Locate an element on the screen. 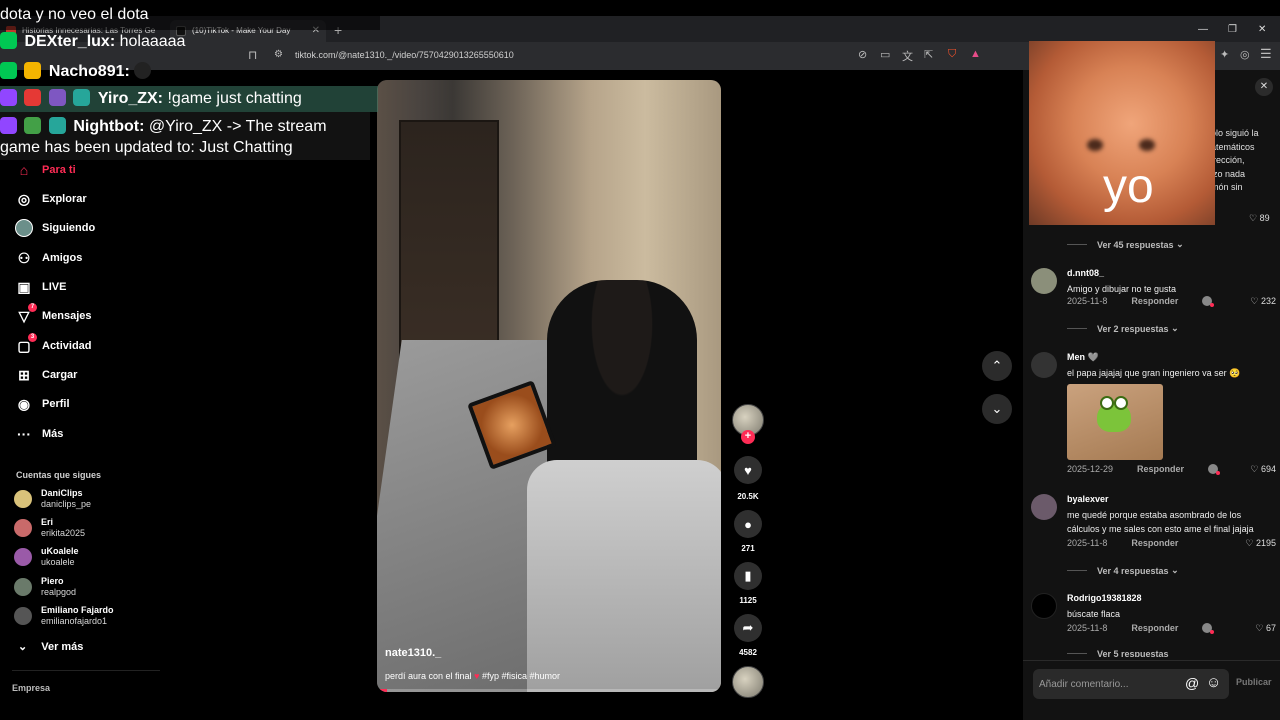 The image size is (1280, 720). nav-label: Más is located at coordinates (53, 434).